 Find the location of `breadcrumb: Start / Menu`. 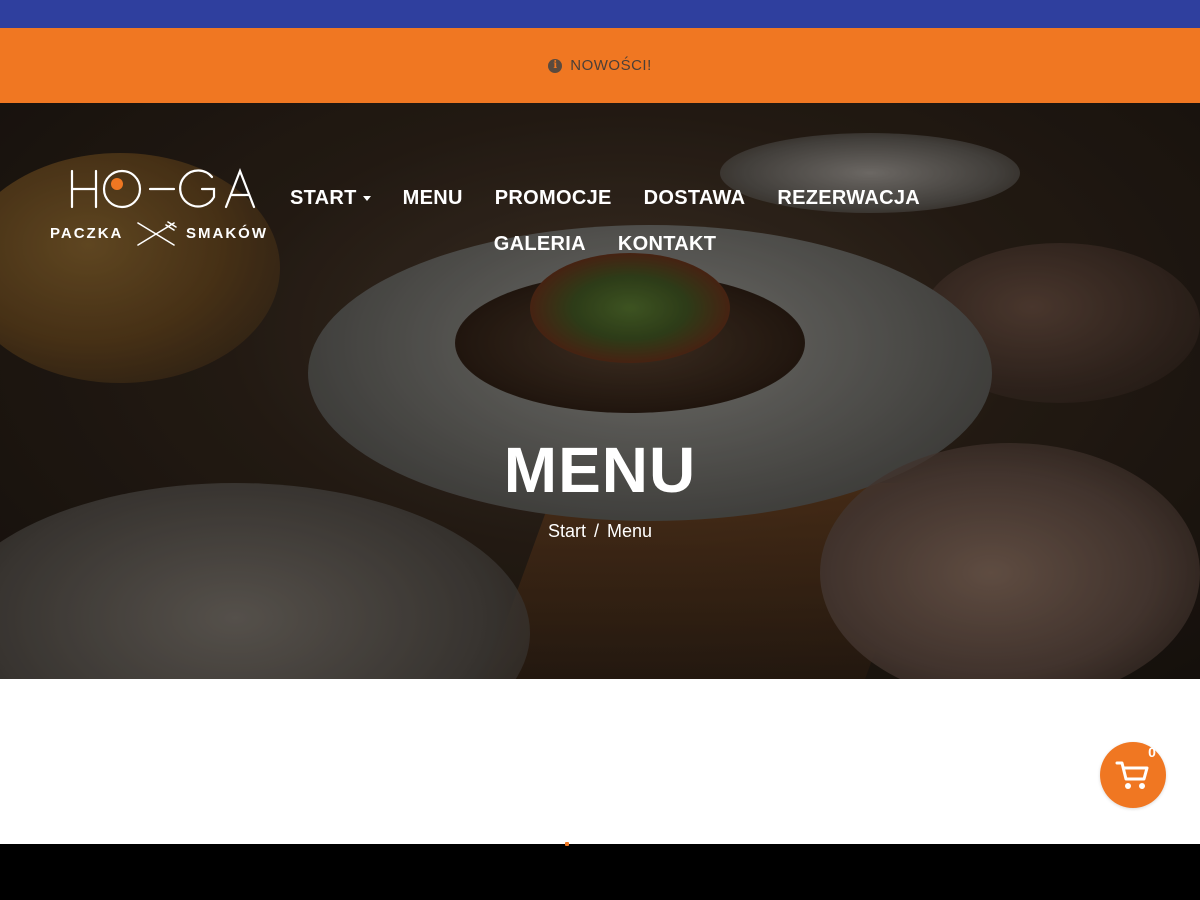

breadcrumb: Start / Menu is located at coordinates (600, 531).